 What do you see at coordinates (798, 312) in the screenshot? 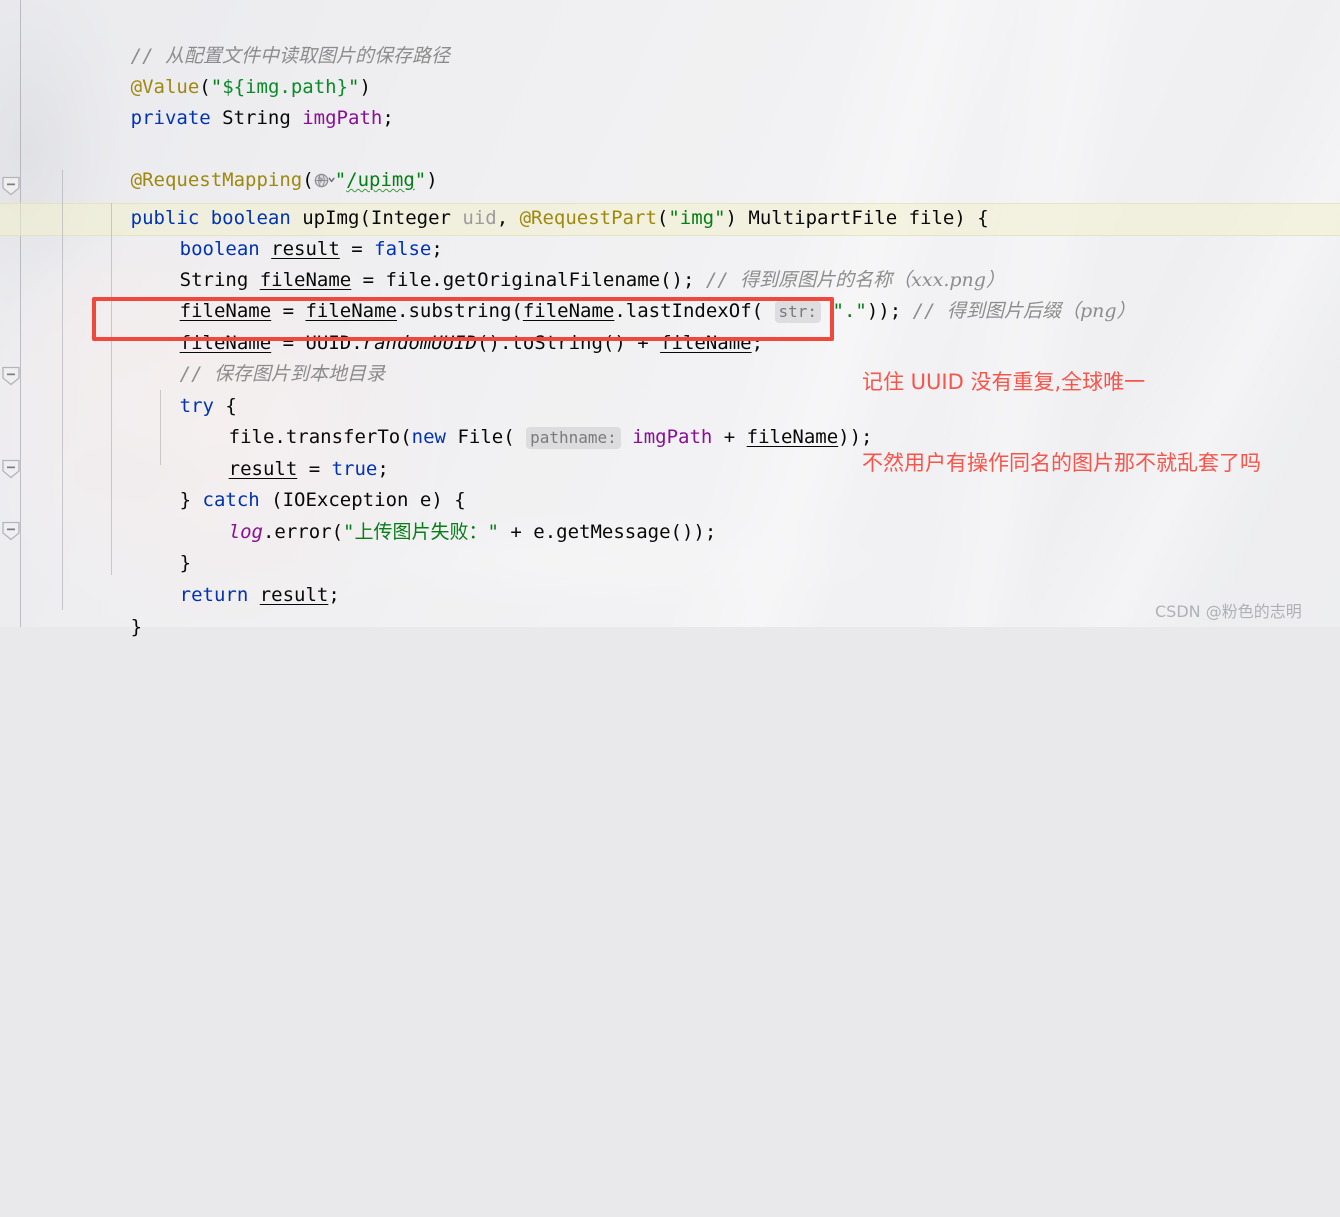
I see `param-hint-str: str:` at bounding box center [798, 312].